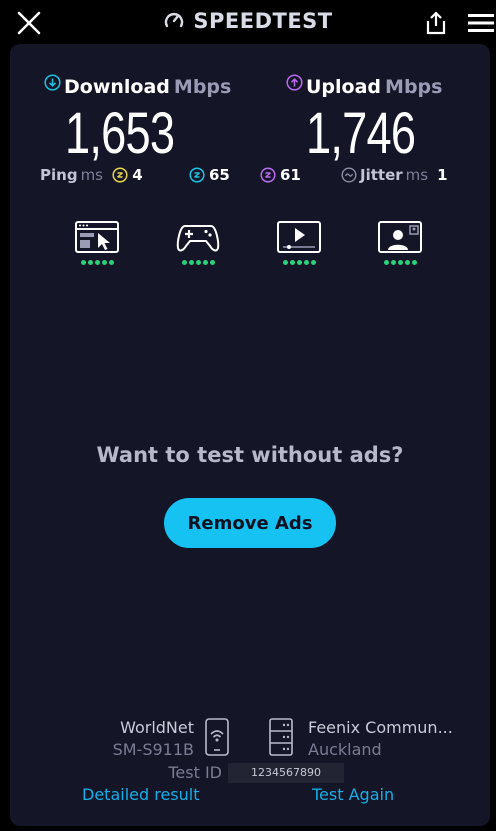 The width and height of the screenshot is (496, 831). Describe the element at coordinates (349, 175) in the screenshot. I see `jitter-icon` at that location.